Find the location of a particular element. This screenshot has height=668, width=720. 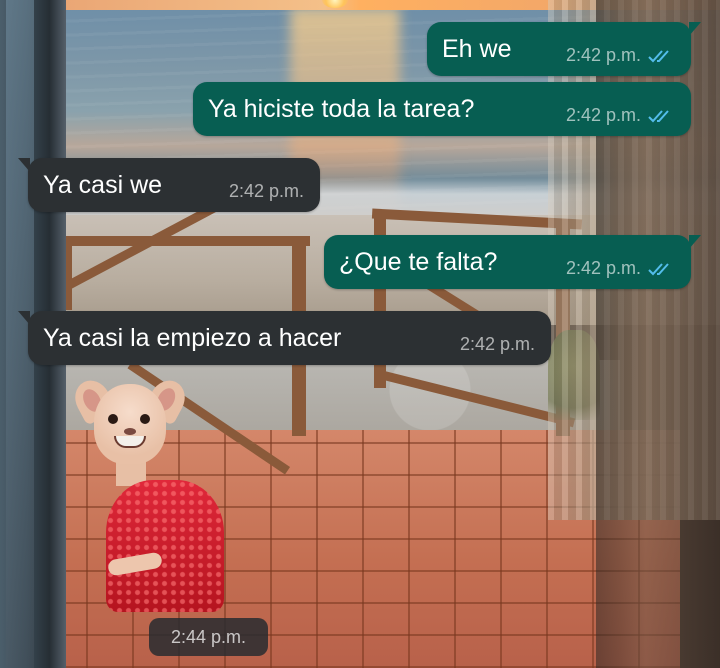

message-bubble-outgoing: Ya hiciste toda la tarea? 2:42 p.m. is located at coordinates (442, 109).